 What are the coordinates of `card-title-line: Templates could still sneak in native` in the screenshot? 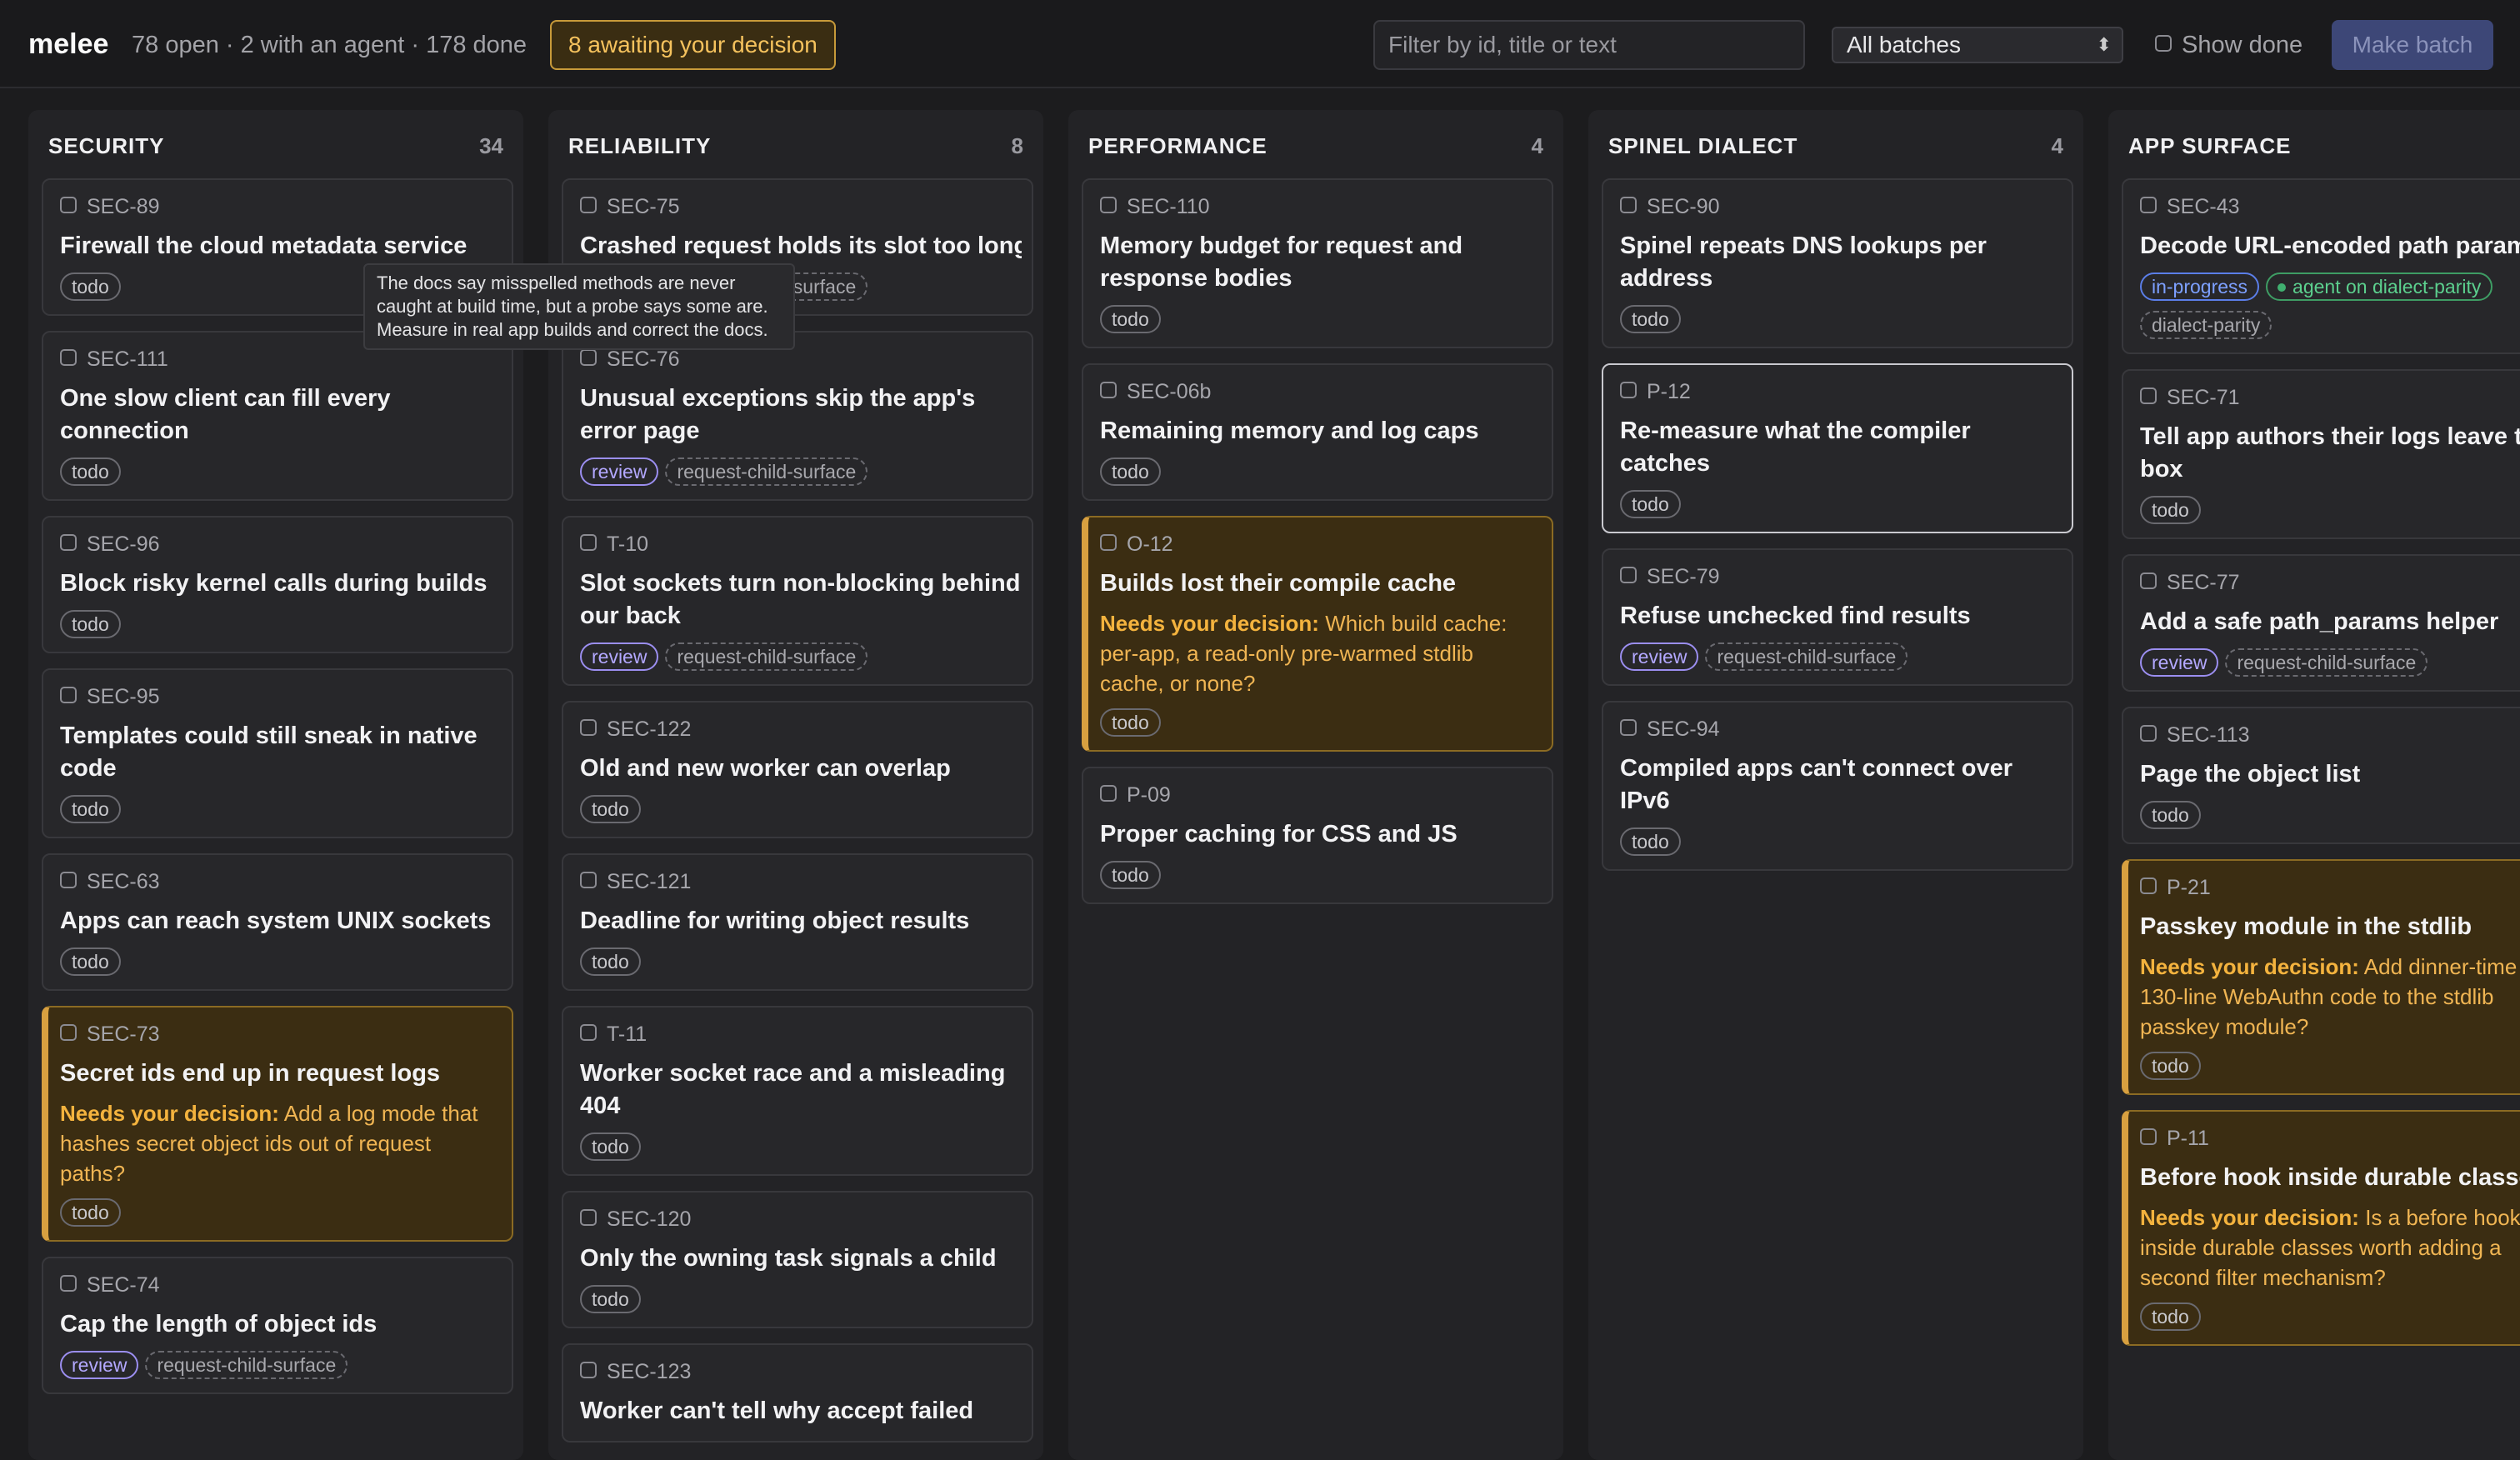 It's located at (269, 735).